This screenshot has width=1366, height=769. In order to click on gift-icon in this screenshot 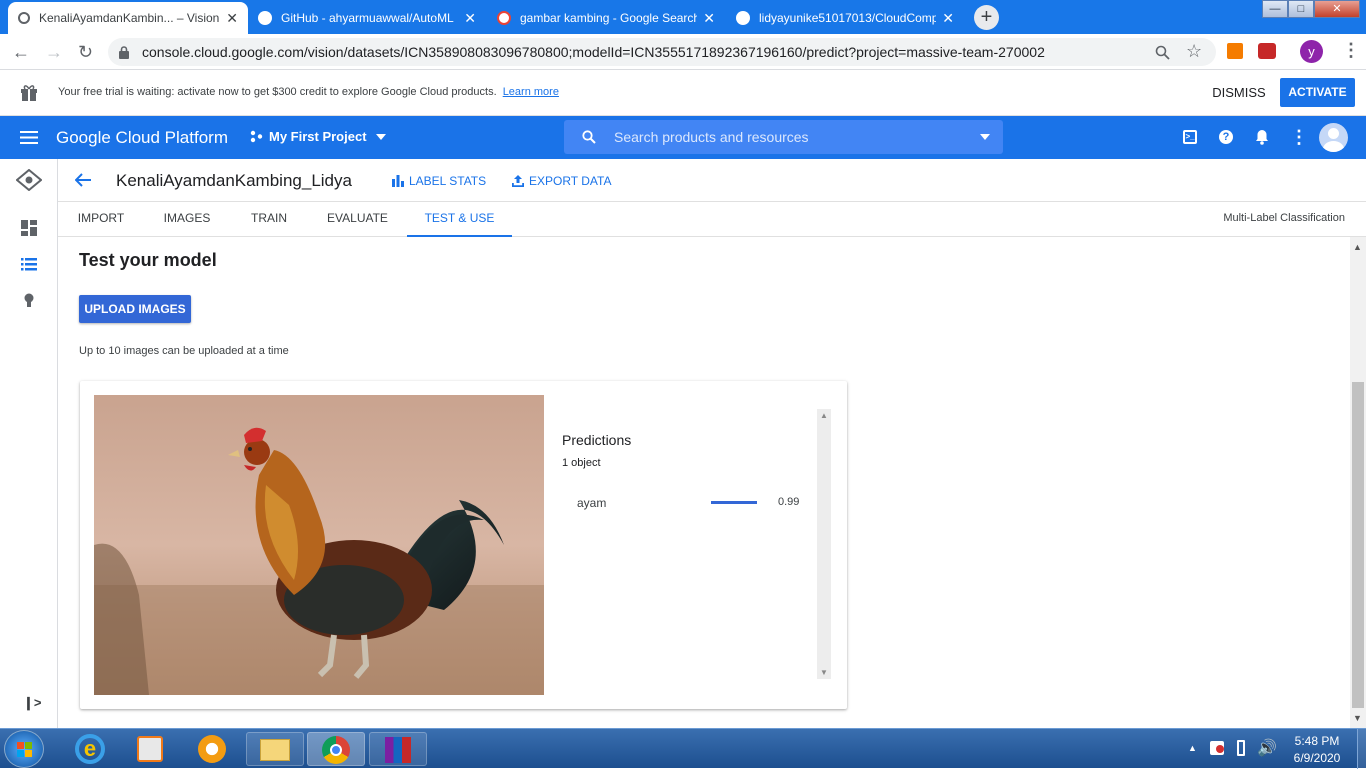, I will do `click(29, 93)`.